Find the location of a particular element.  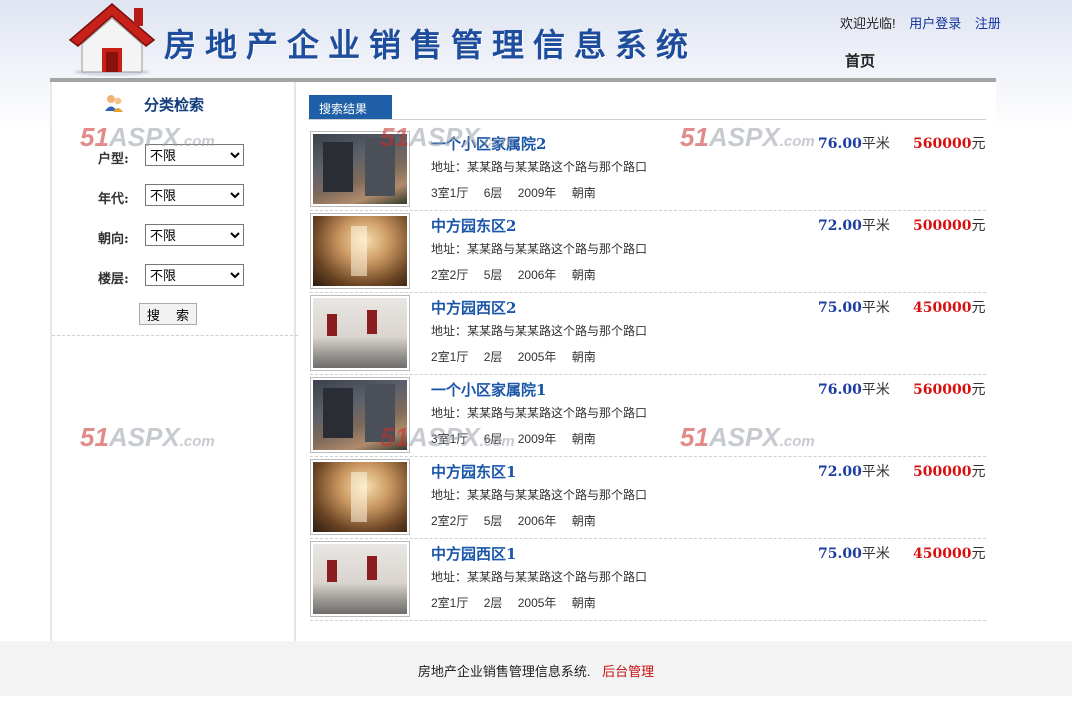

listing-area: 76.00平米 is located at coordinates (854, 389).